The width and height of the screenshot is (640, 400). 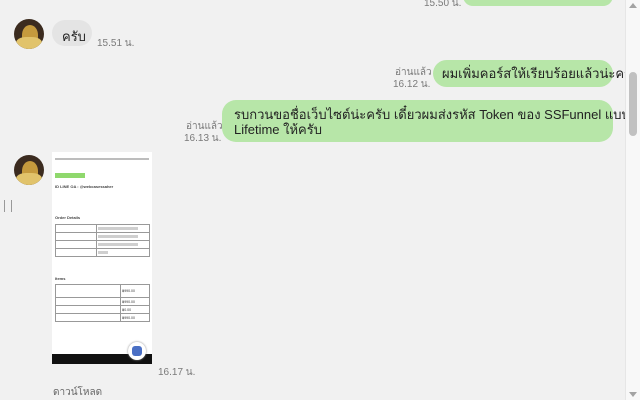 I want to click on outgoing-message-bubble, so click(x=538, y=3).